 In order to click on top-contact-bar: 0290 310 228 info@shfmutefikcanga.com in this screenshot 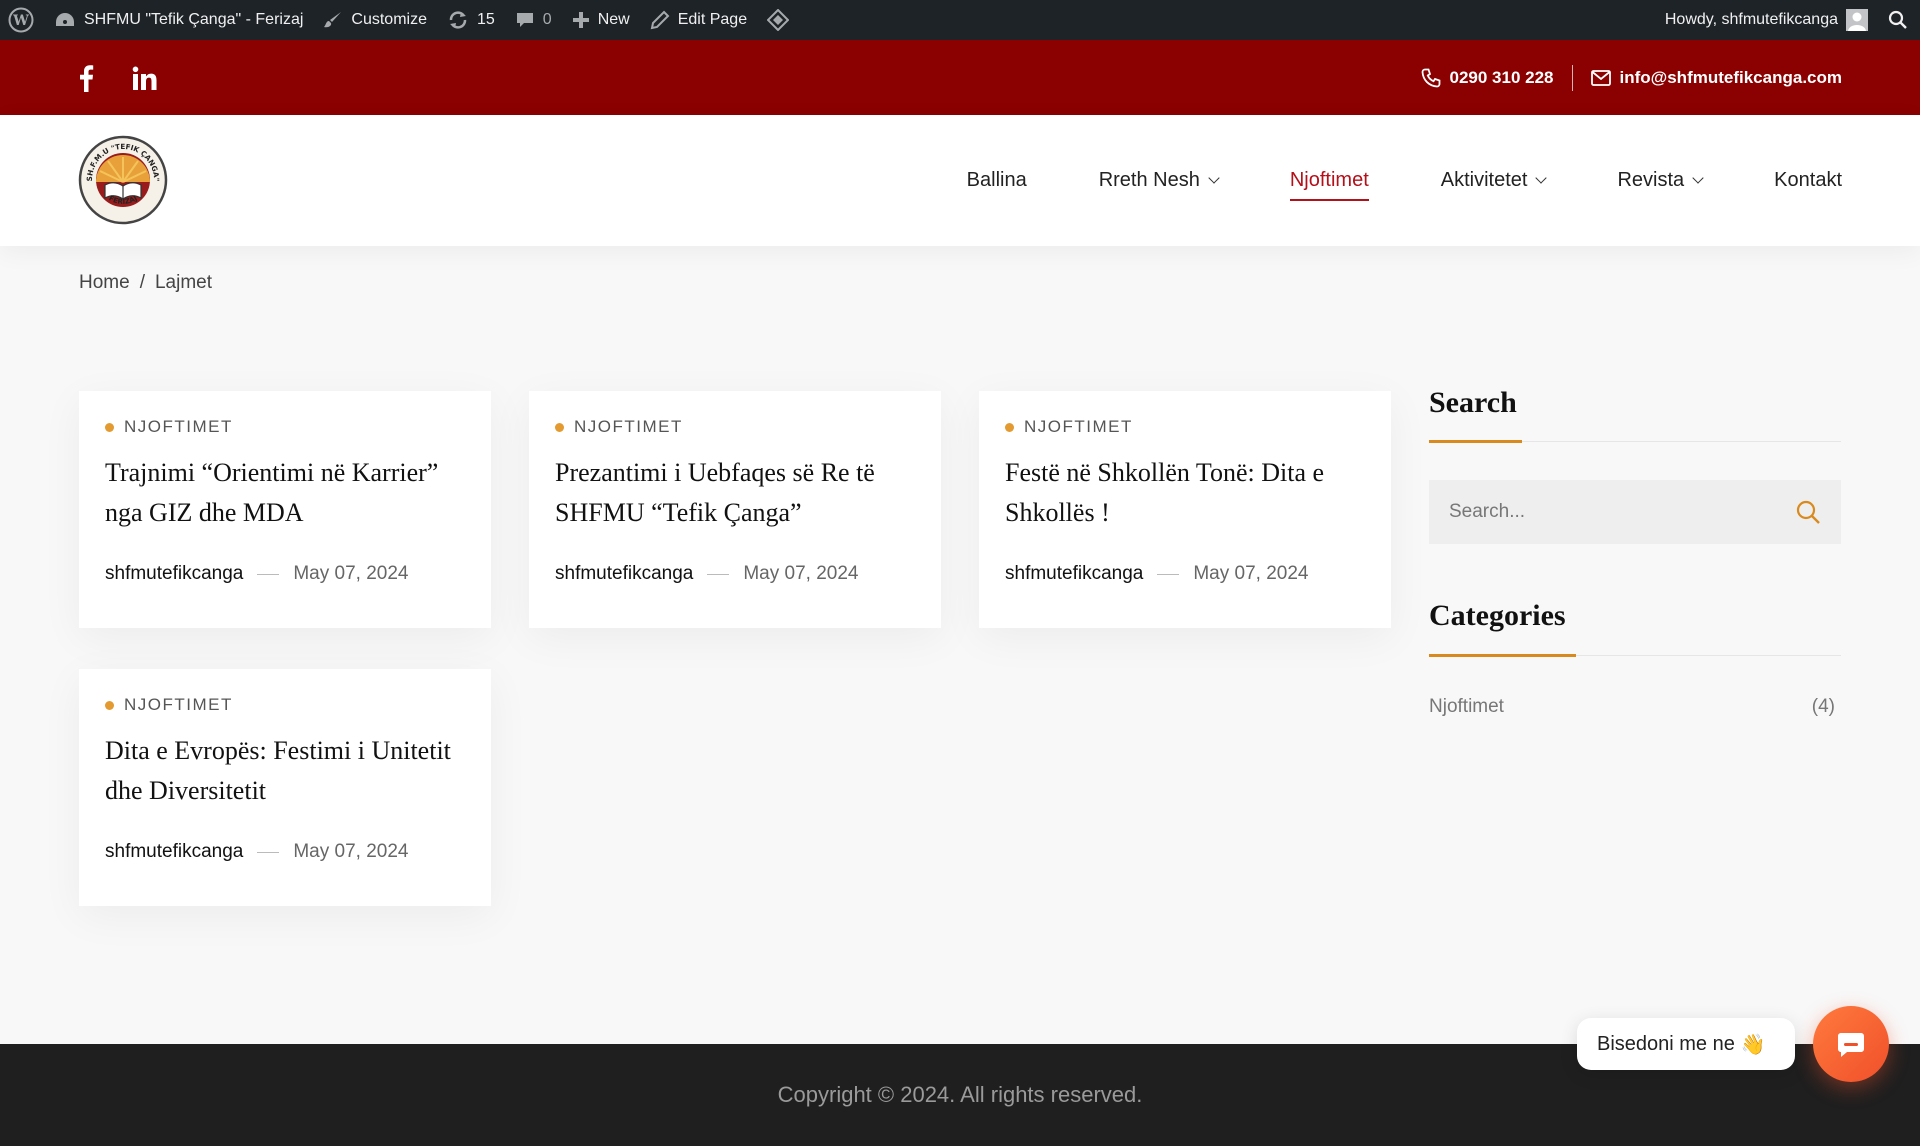, I will do `click(960, 77)`.